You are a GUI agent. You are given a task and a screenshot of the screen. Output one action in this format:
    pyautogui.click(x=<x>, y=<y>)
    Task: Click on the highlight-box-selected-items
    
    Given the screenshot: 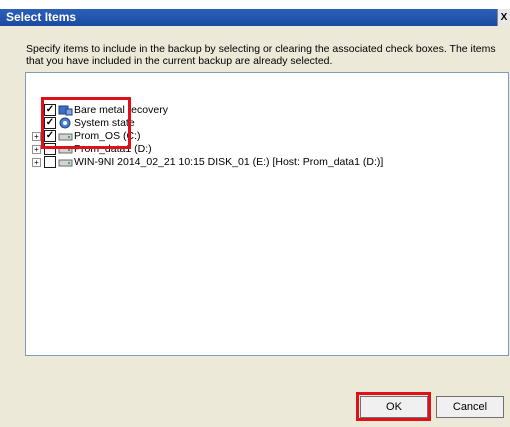 What is the action you would take?
    pyautogui.click(x=86, y=123)
    